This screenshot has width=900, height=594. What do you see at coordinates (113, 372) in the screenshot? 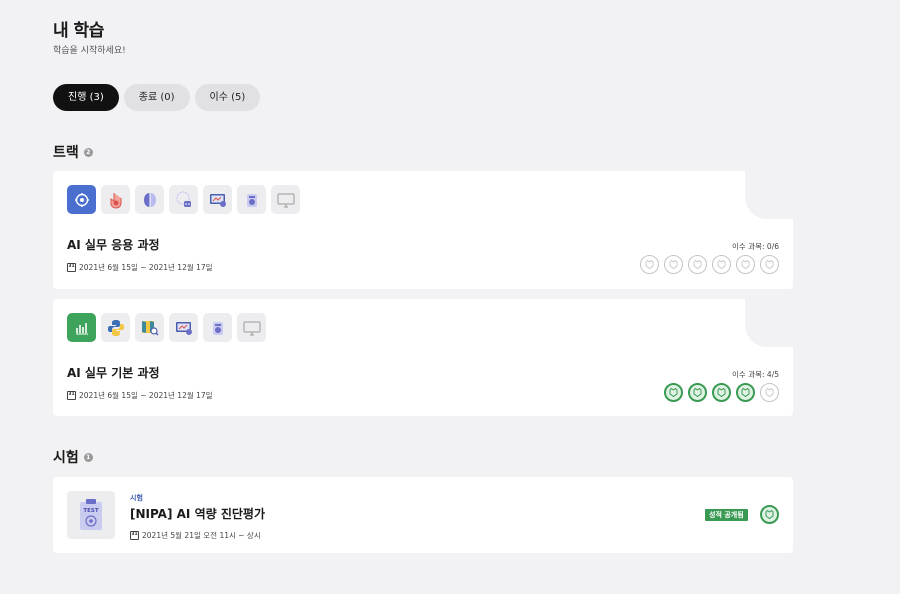
I see `track-title: AI 실무 기본 과정` at bounding box center [113, 372].